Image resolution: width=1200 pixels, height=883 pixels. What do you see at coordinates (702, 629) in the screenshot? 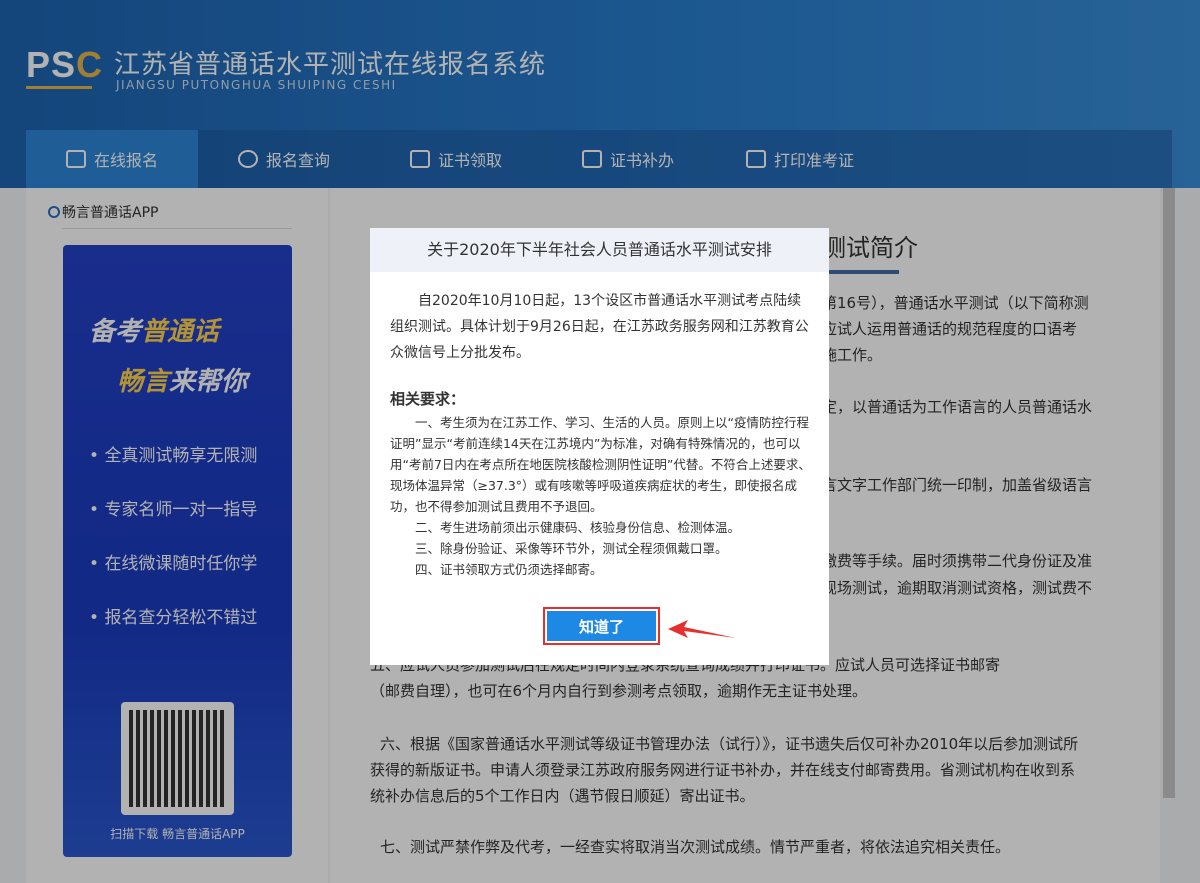
I see `red-arrow-annotation` at bounding box center [702, 629].